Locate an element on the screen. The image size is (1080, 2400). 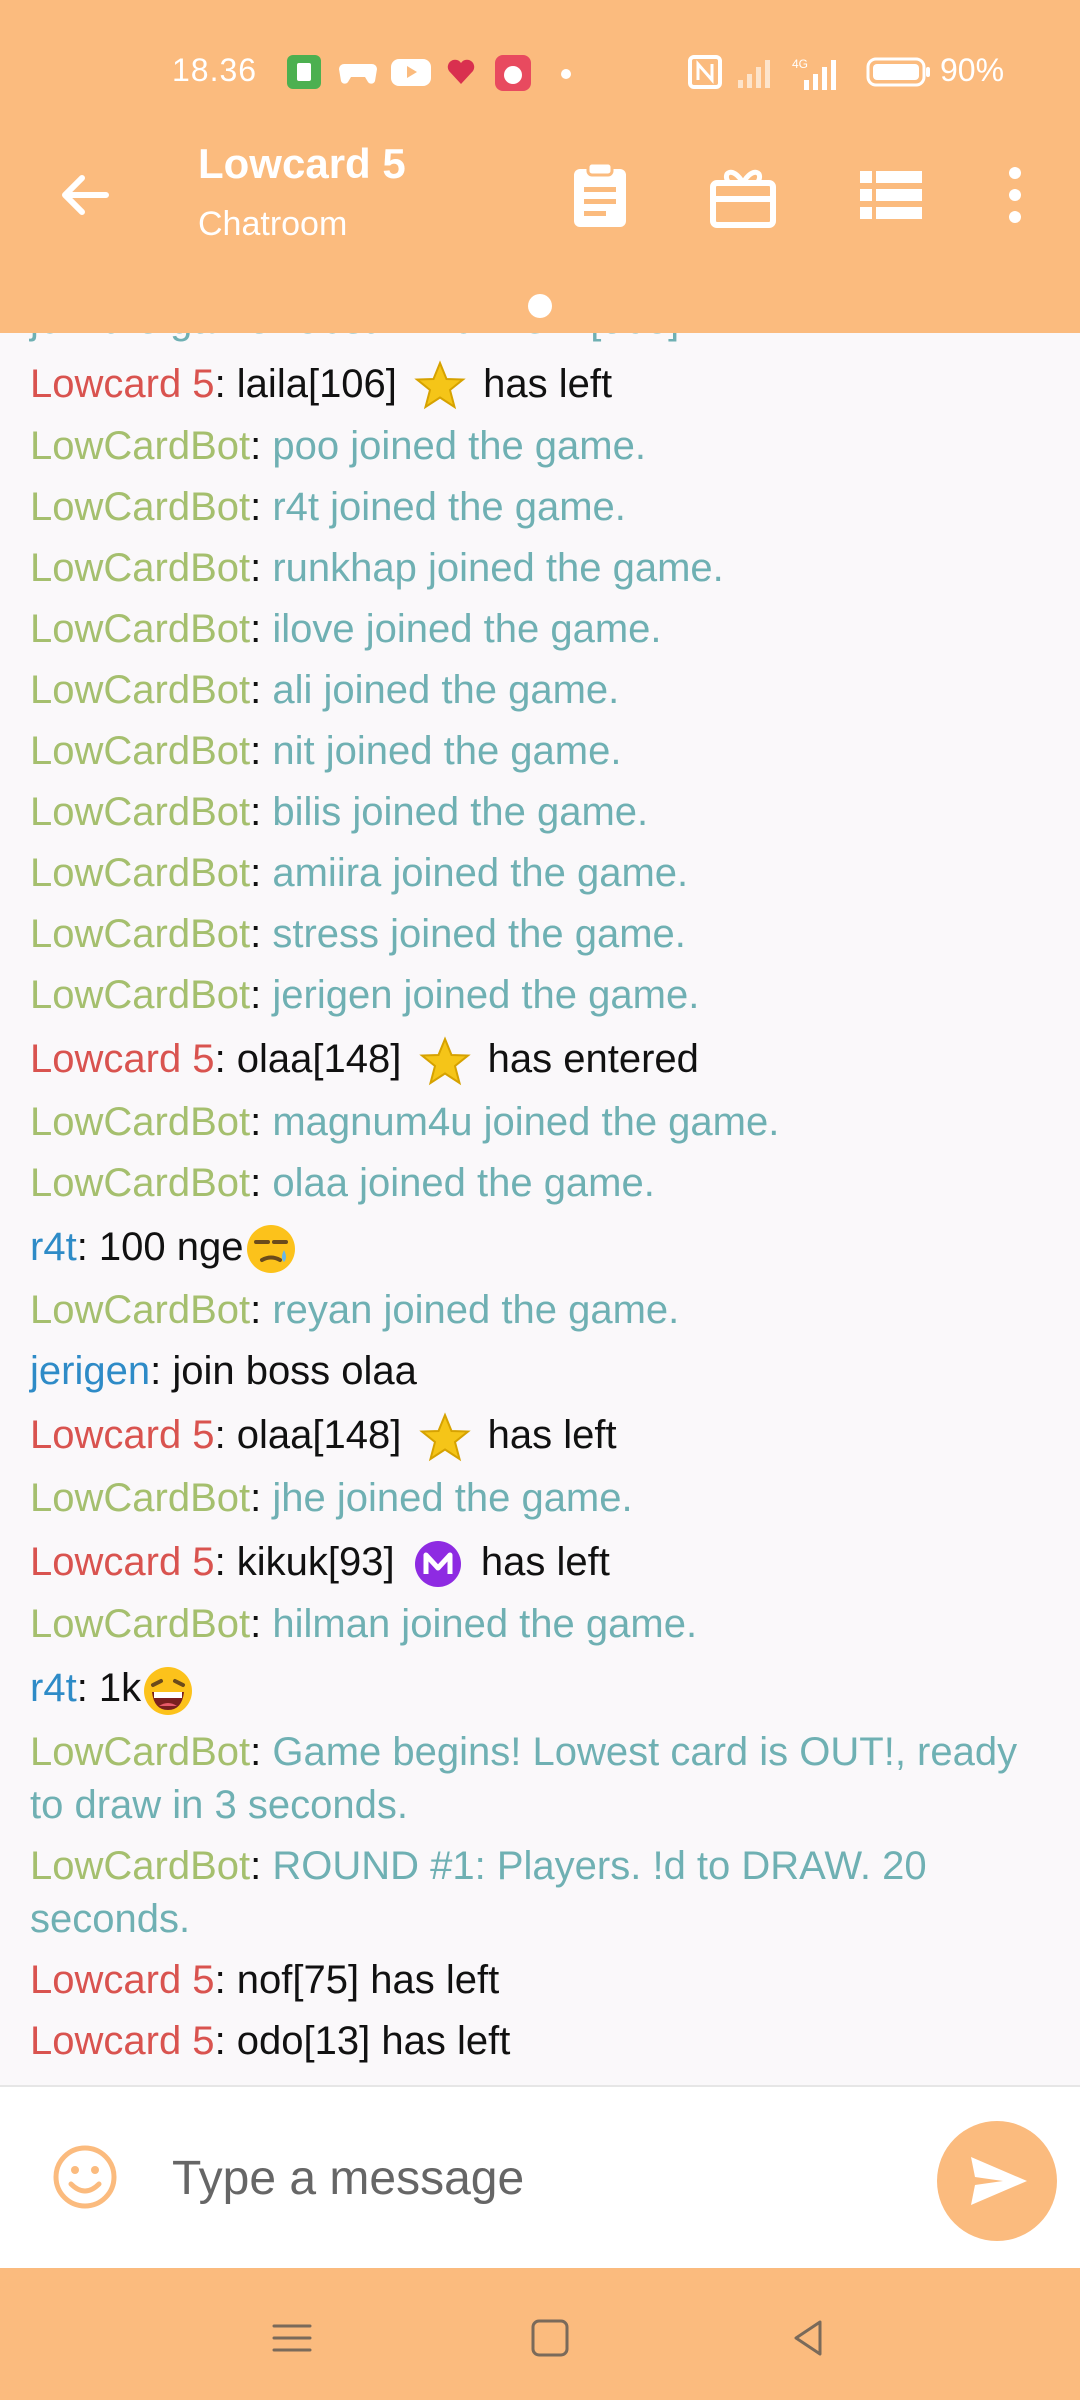
app-header: 18.36 4G 90% Lowcard 5 Chatroom is located at coordinates (540, 166).